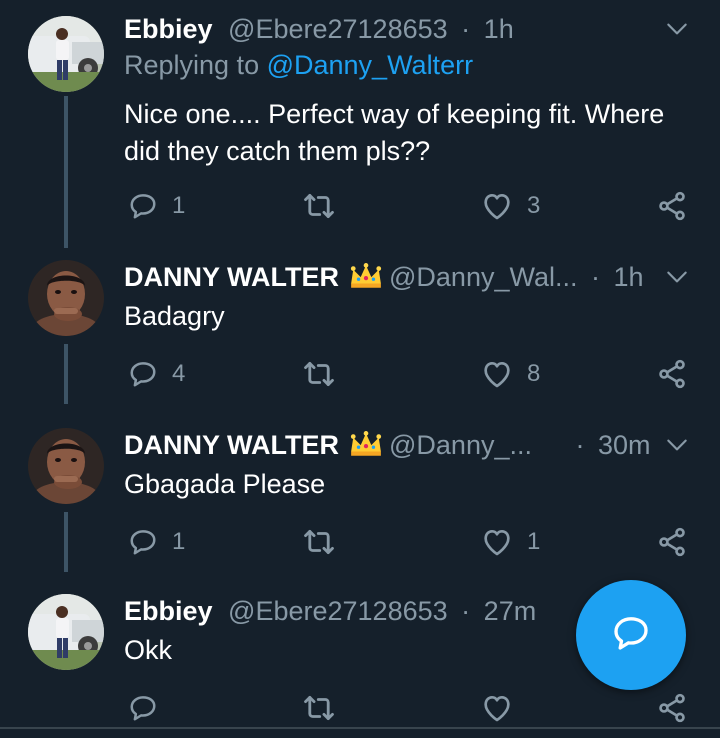 This screenshot has height=738, width=720. Describe the element at coordinates (360, 708) in the screenshot. I see `tweet-actions` at that location.